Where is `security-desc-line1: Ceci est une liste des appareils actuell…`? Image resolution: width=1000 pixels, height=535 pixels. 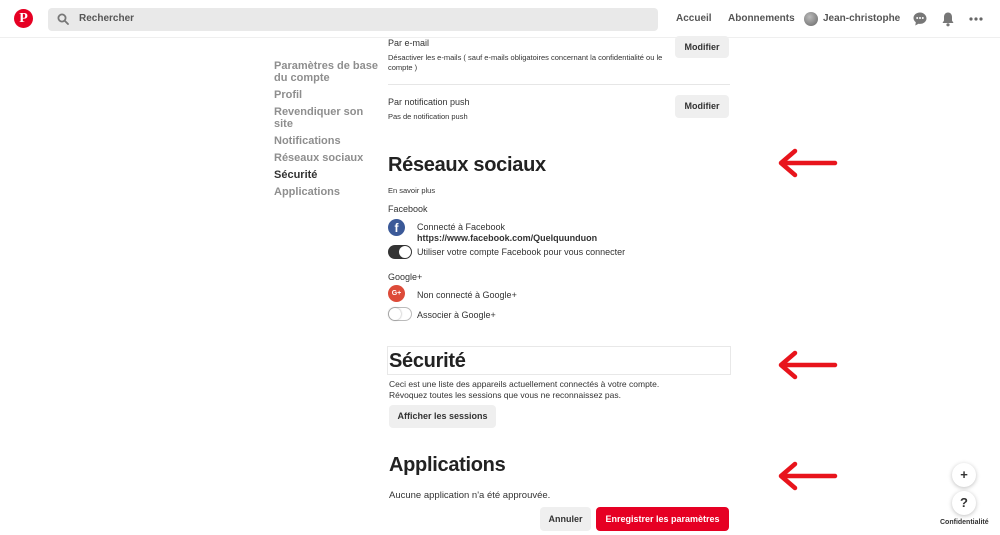 security-desc-line1: Ceci est une liste des appareils actuell… is located at coordinates (524, 384).